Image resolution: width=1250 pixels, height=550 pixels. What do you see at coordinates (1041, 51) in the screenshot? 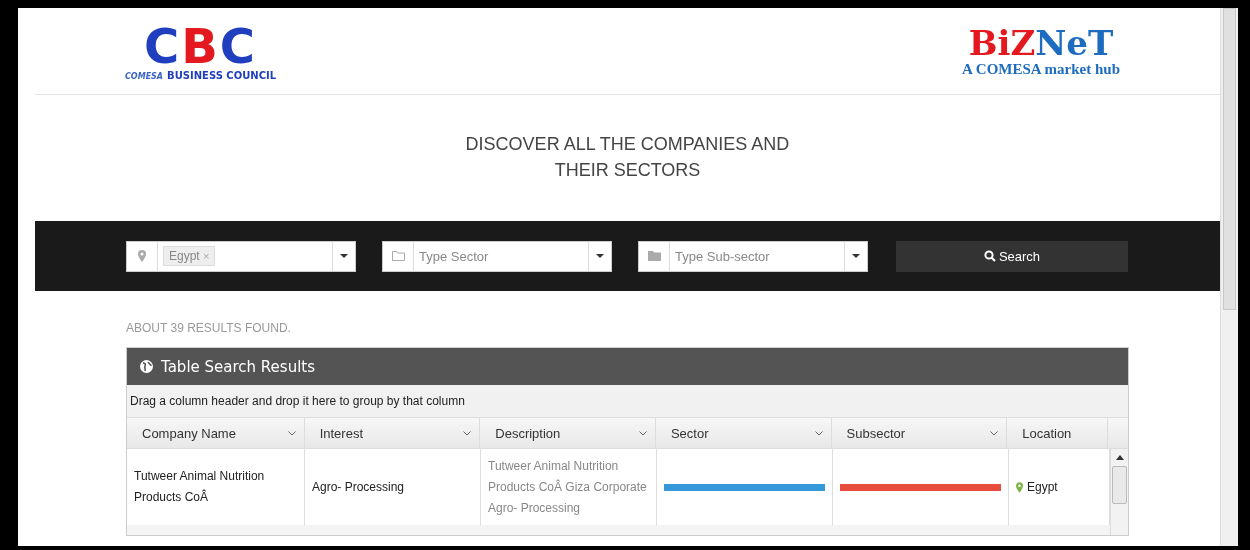
I see `biznet-logo: BiZNeT A COMESA market hub` at bounding box center [1041, 51].